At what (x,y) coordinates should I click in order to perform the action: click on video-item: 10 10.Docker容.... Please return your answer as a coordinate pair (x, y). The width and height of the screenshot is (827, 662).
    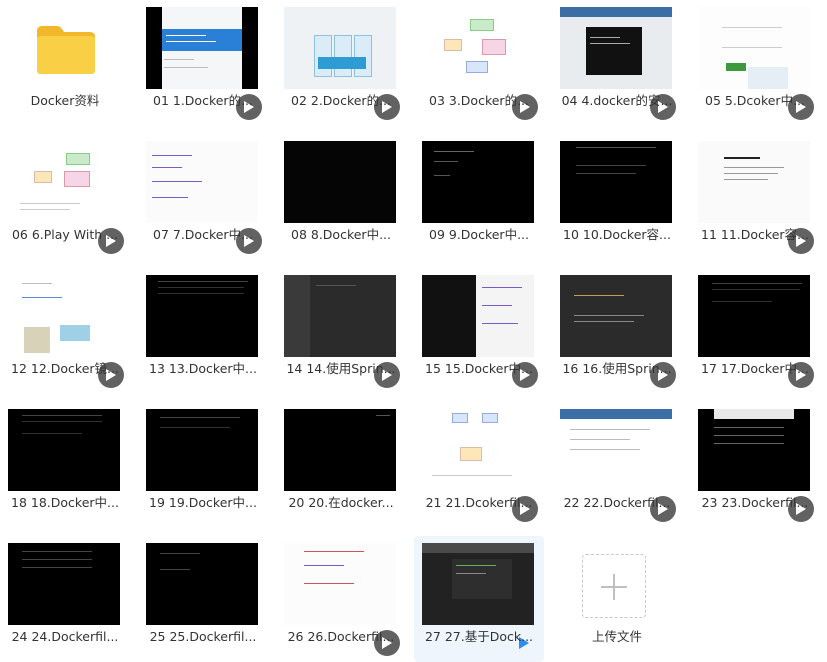
    Looking at the image, I should click on (617, 197).